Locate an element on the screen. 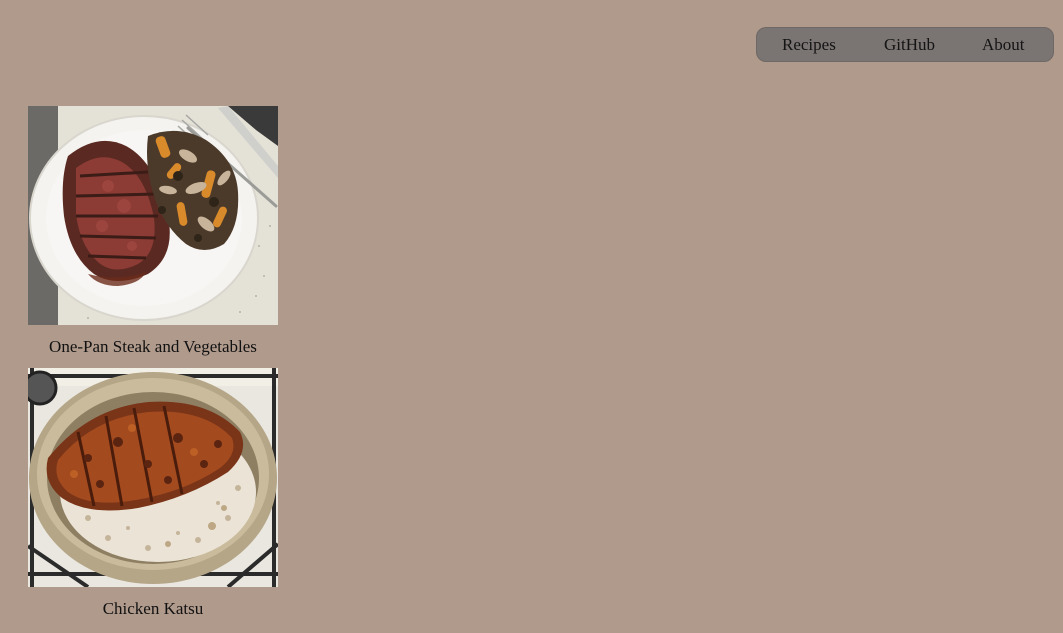  recipe-card-steak: One-Pan Steak and Vegetables is located at coordinates (153, 231).